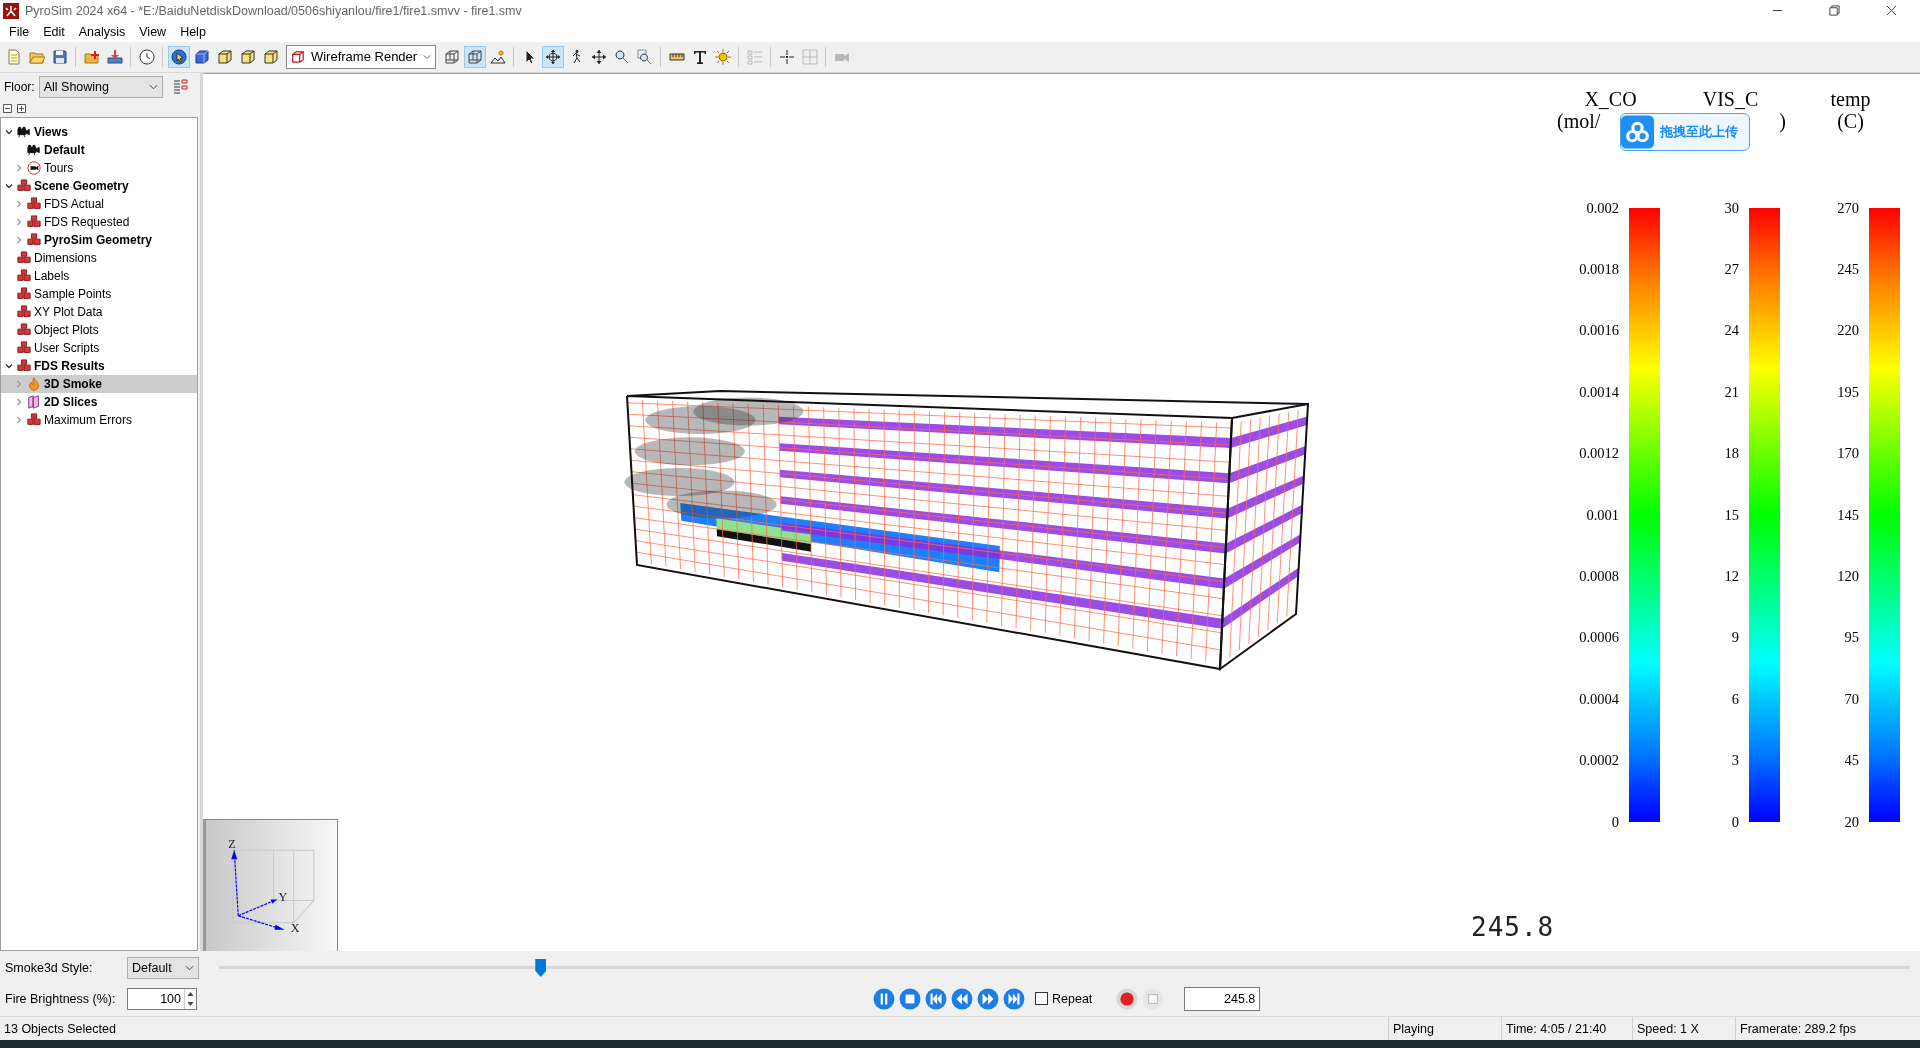  I want to click on pause-icon, so click(884, 998).